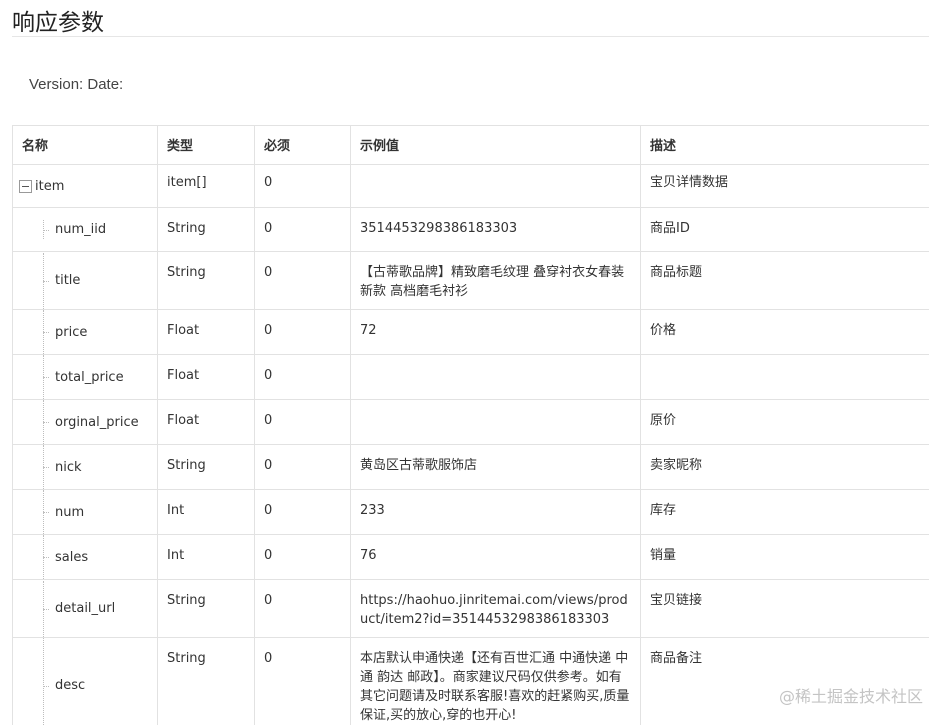 The height and width of the screenshot is (725, 943). I want to click on table-row-root: item item[] 0 宝贝详情数据, so click(470, 186).